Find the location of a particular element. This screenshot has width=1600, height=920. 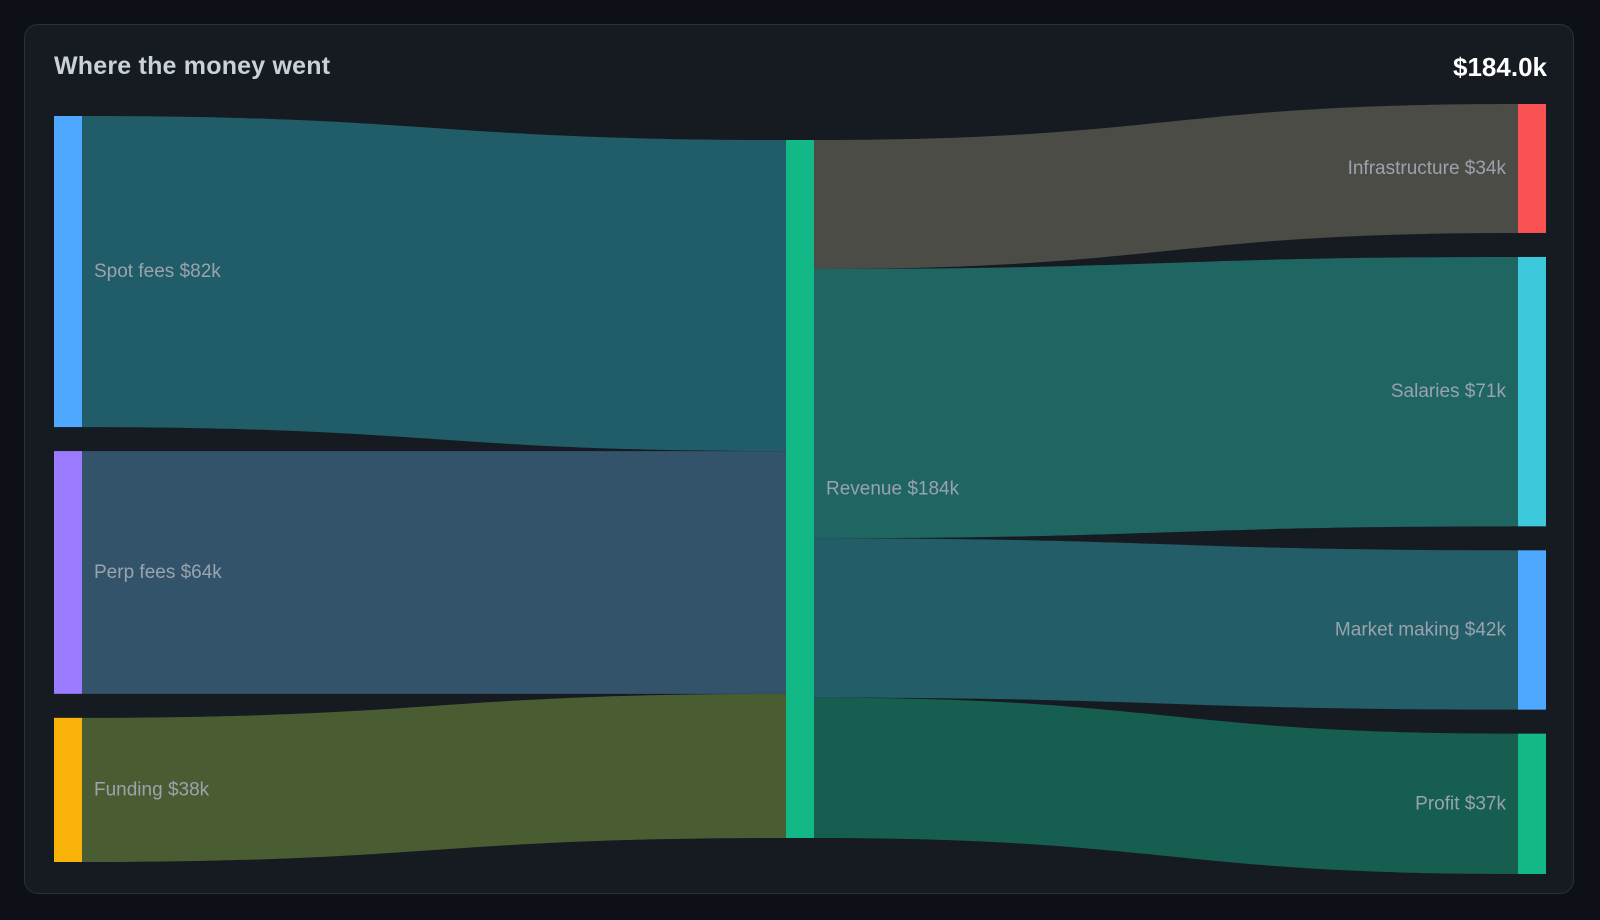

node-label-market-making: Market making $42k is located at coordinates (1421, 629).